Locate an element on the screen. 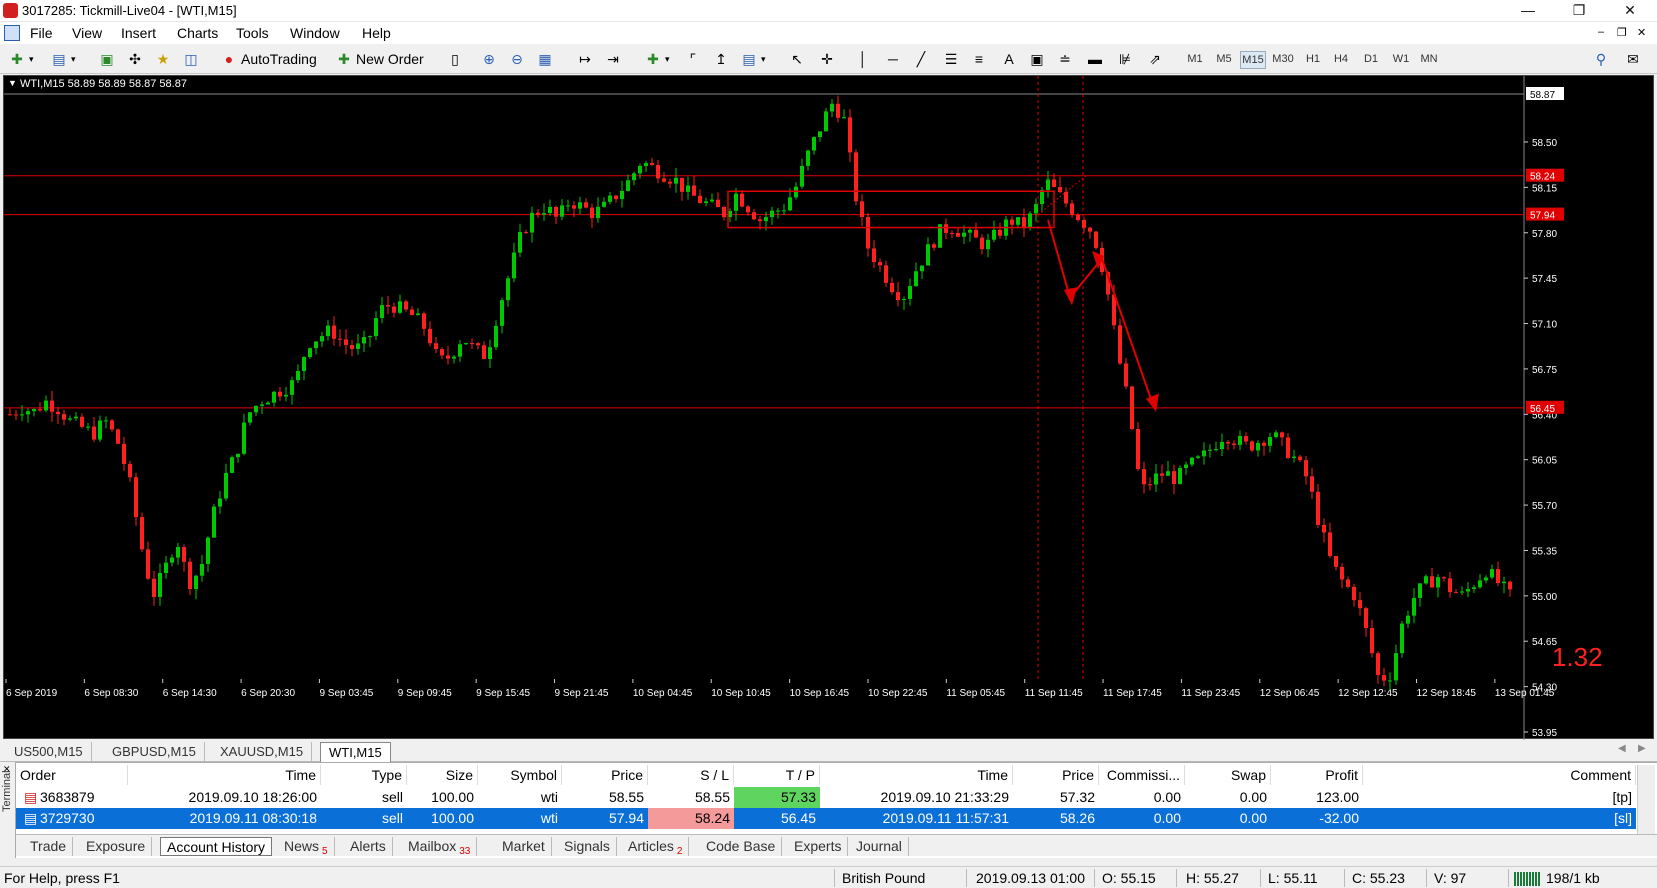 The width and height of the screenshot is (1657, 888). close-button: ✕ is located at coordinates (1630, 11).